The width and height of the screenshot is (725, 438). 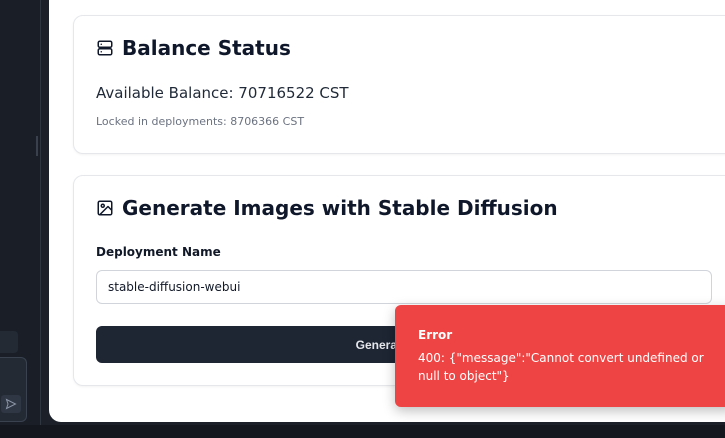 I want to click on send-icon, so click(x=11, y=404).